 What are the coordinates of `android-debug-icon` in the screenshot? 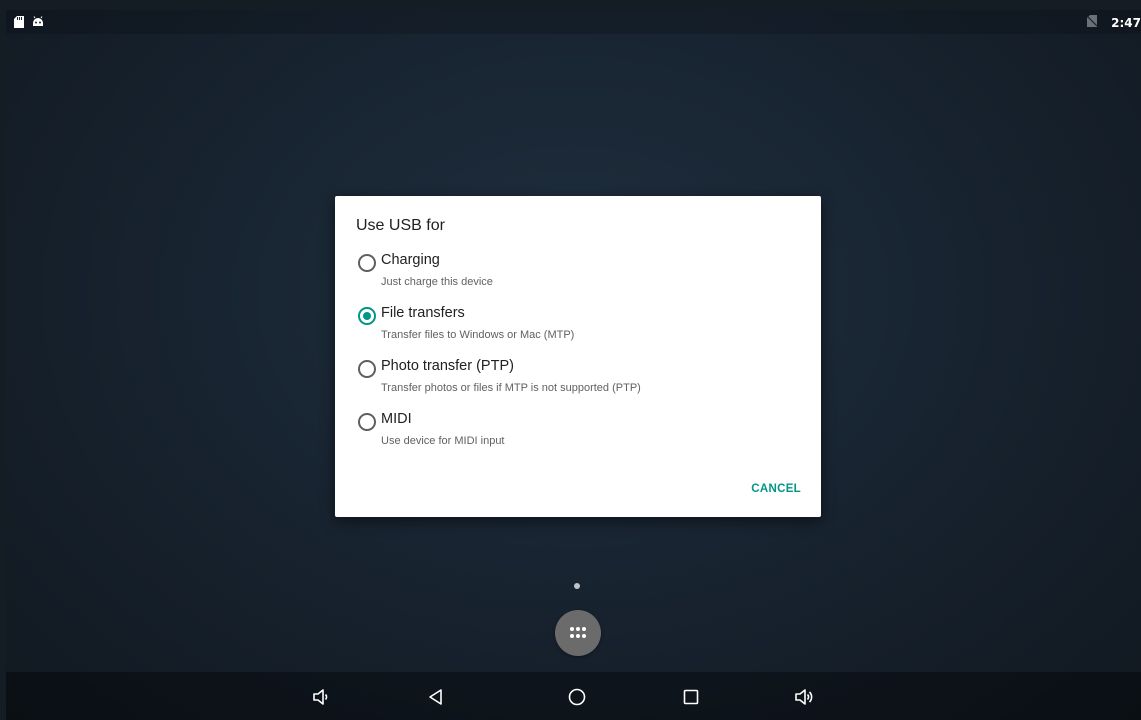 It's located at (38, 24).